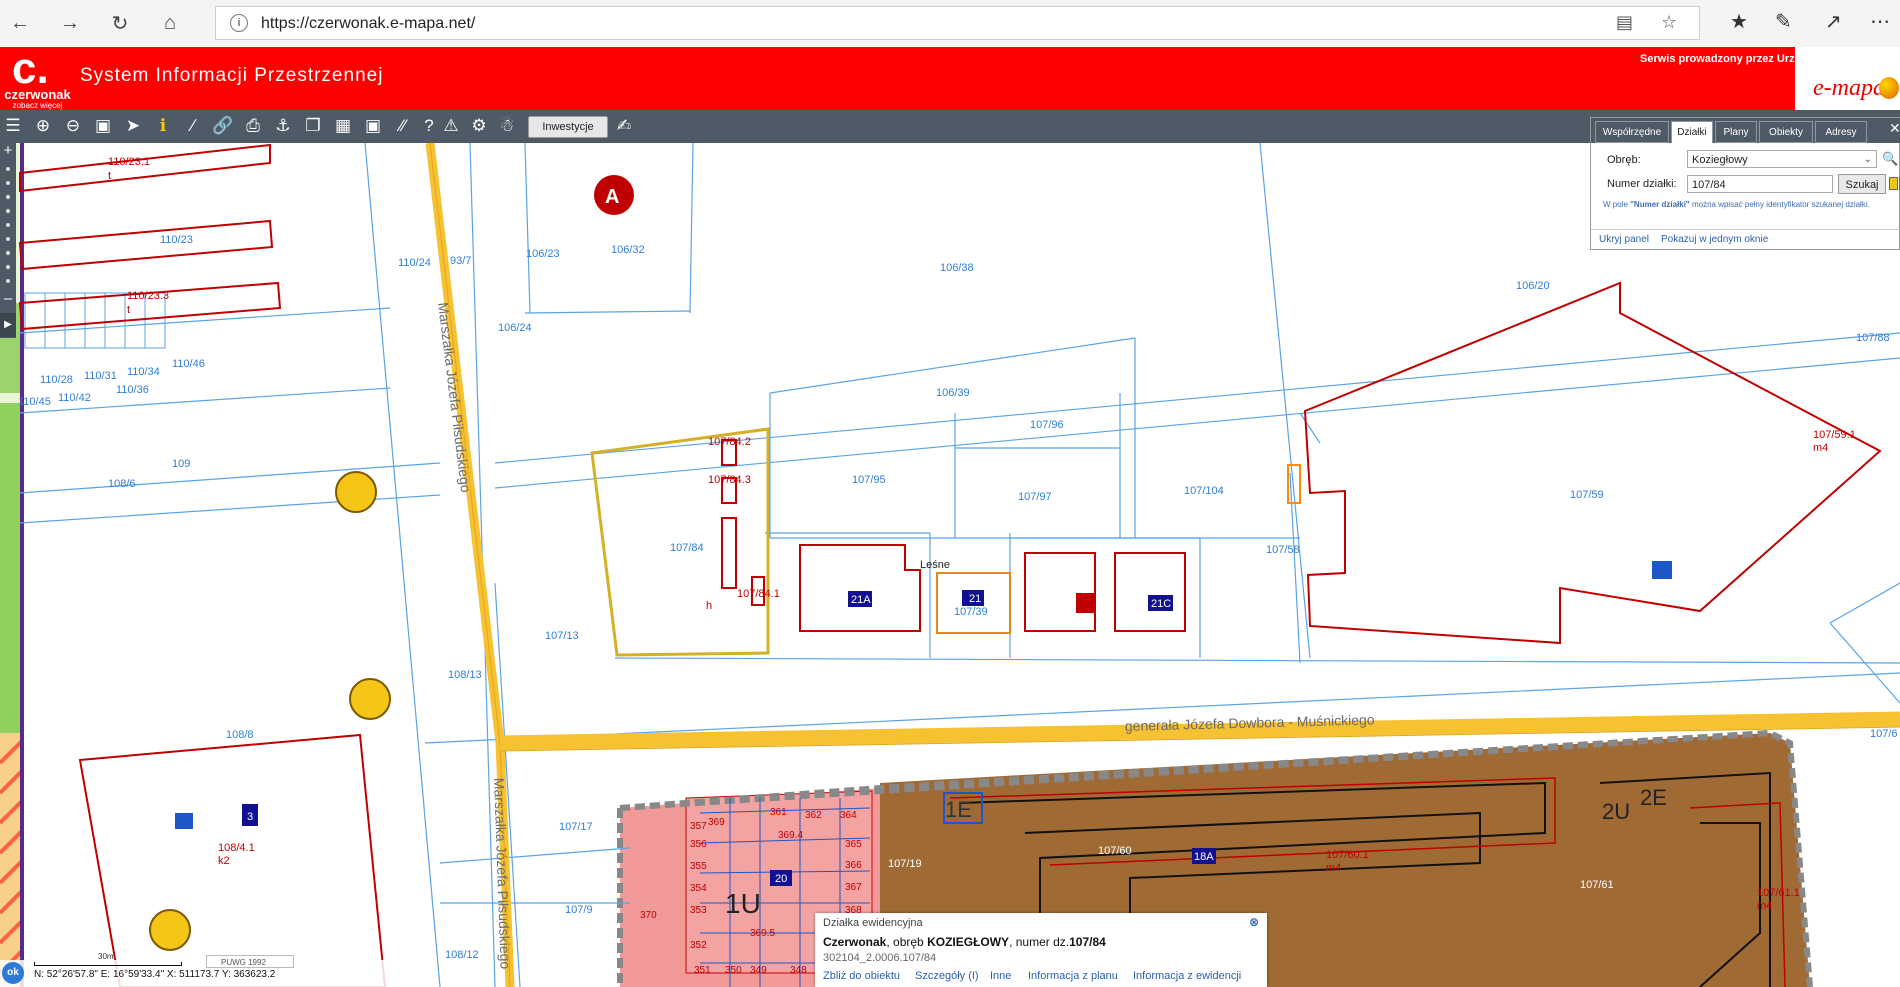 This screenshot has height=987, width=1900. I want to click on parcel-label: 110/45, so click(34, 402).